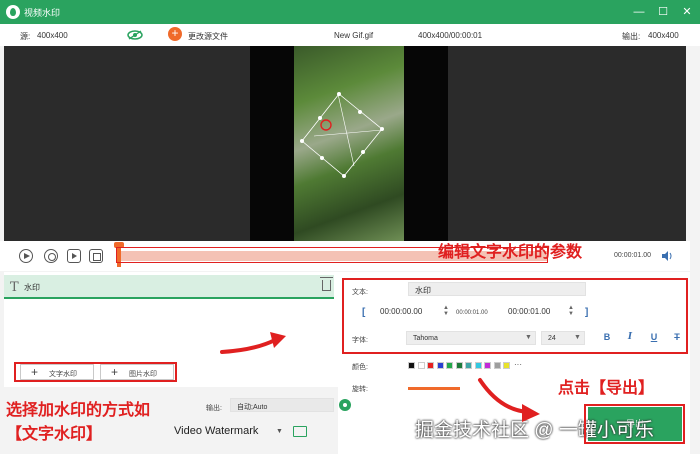 This screenshot has height=454, width=700. Describe the element at coordinates (518, 364) in the screenshot. I see `more-colors-button: ···` at that location.